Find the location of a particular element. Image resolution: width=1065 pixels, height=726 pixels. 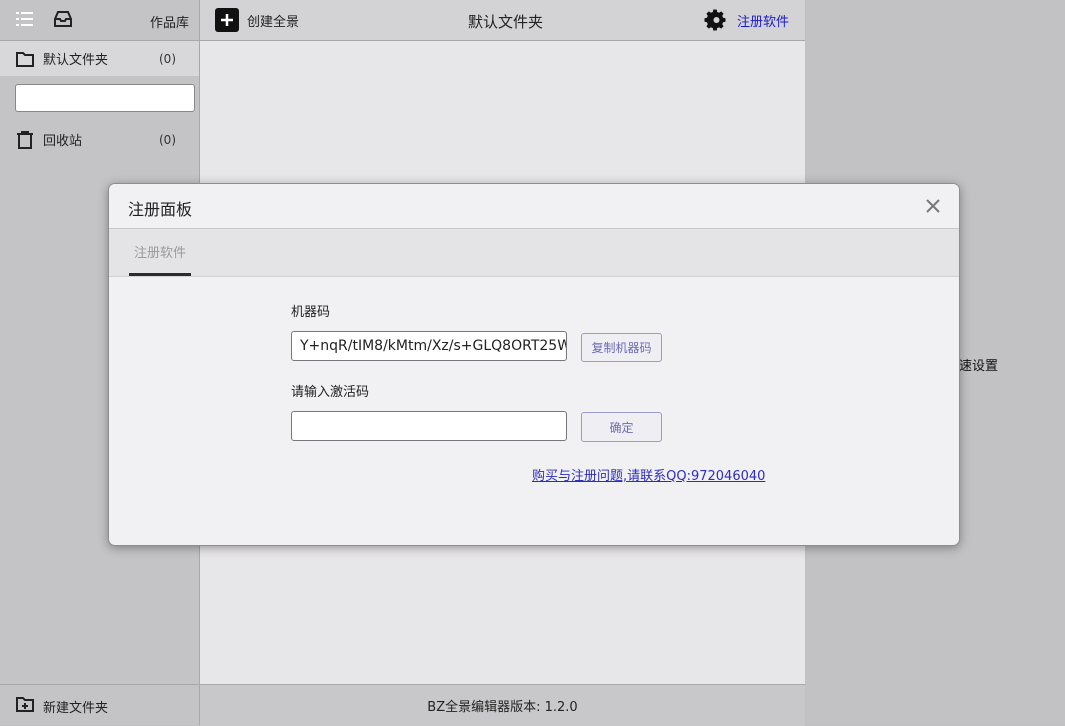

create-panorama-button: 创建全景 is located at coordinates (257, 20).